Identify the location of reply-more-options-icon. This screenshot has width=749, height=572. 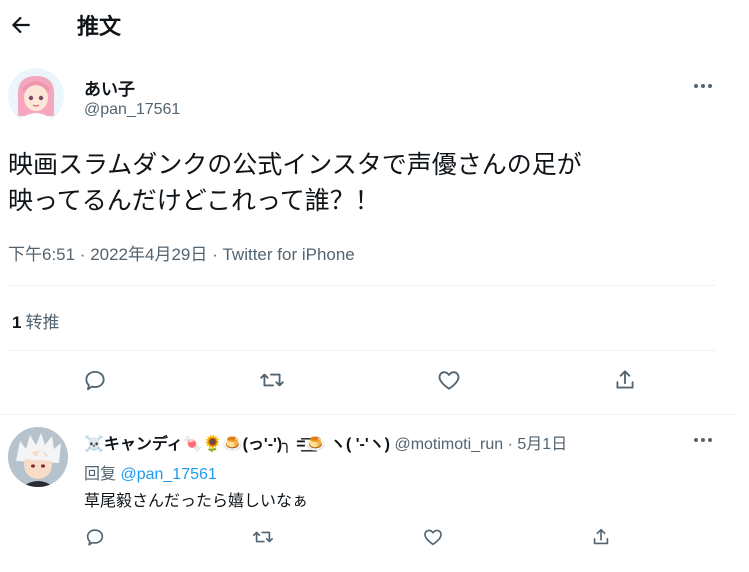
(703, 440).